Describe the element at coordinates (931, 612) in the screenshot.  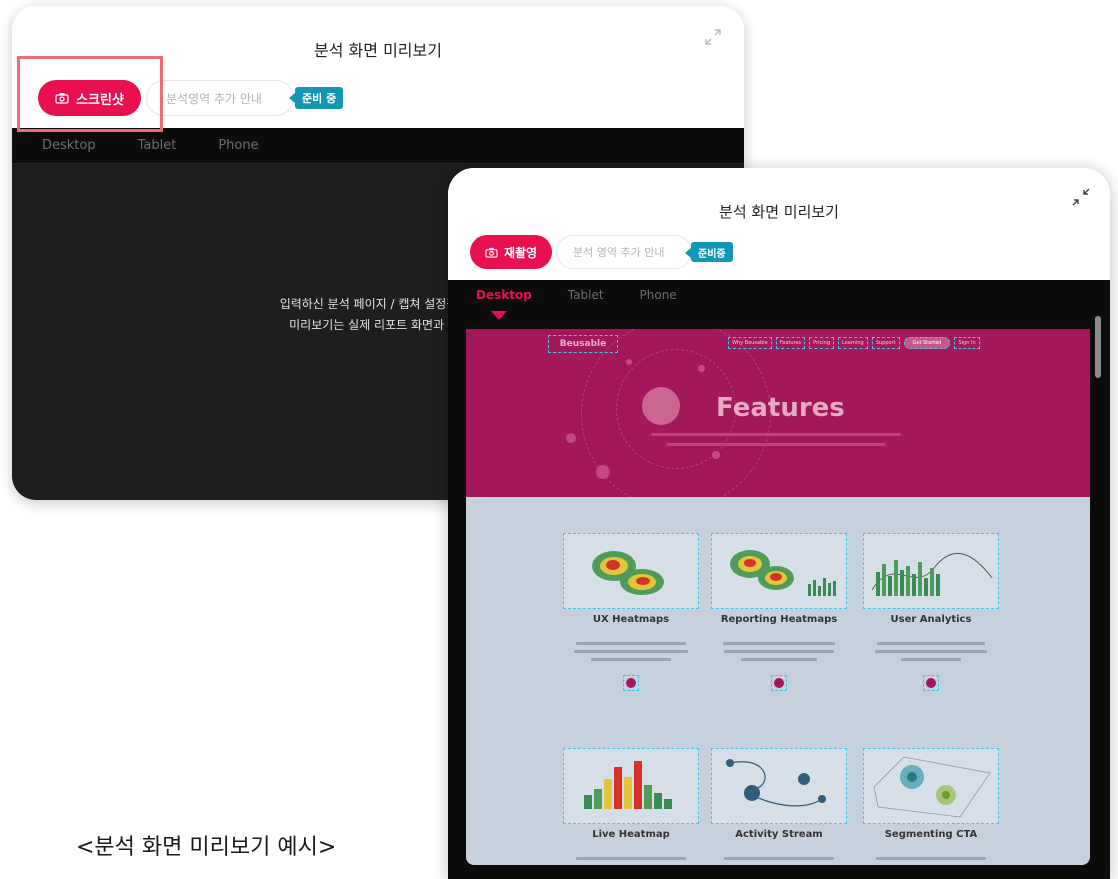
I see `feature-card: User Analytics` at that location.